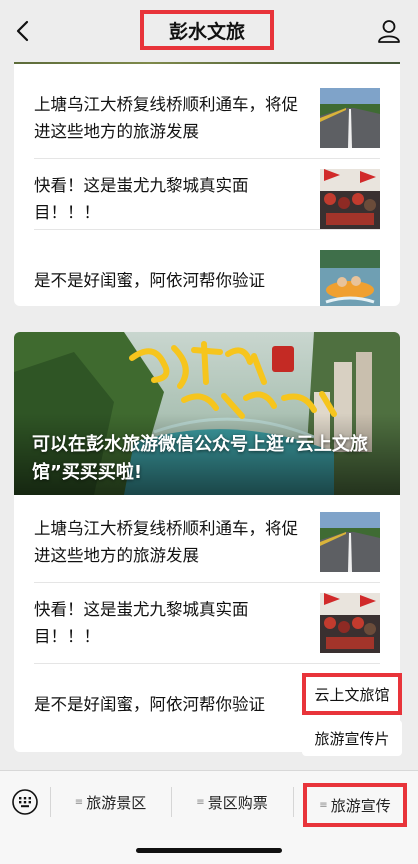 This screenshot has height=864, width=418. I want to click on top-navigation-bar: 彭水文旅, so click(209, 31).